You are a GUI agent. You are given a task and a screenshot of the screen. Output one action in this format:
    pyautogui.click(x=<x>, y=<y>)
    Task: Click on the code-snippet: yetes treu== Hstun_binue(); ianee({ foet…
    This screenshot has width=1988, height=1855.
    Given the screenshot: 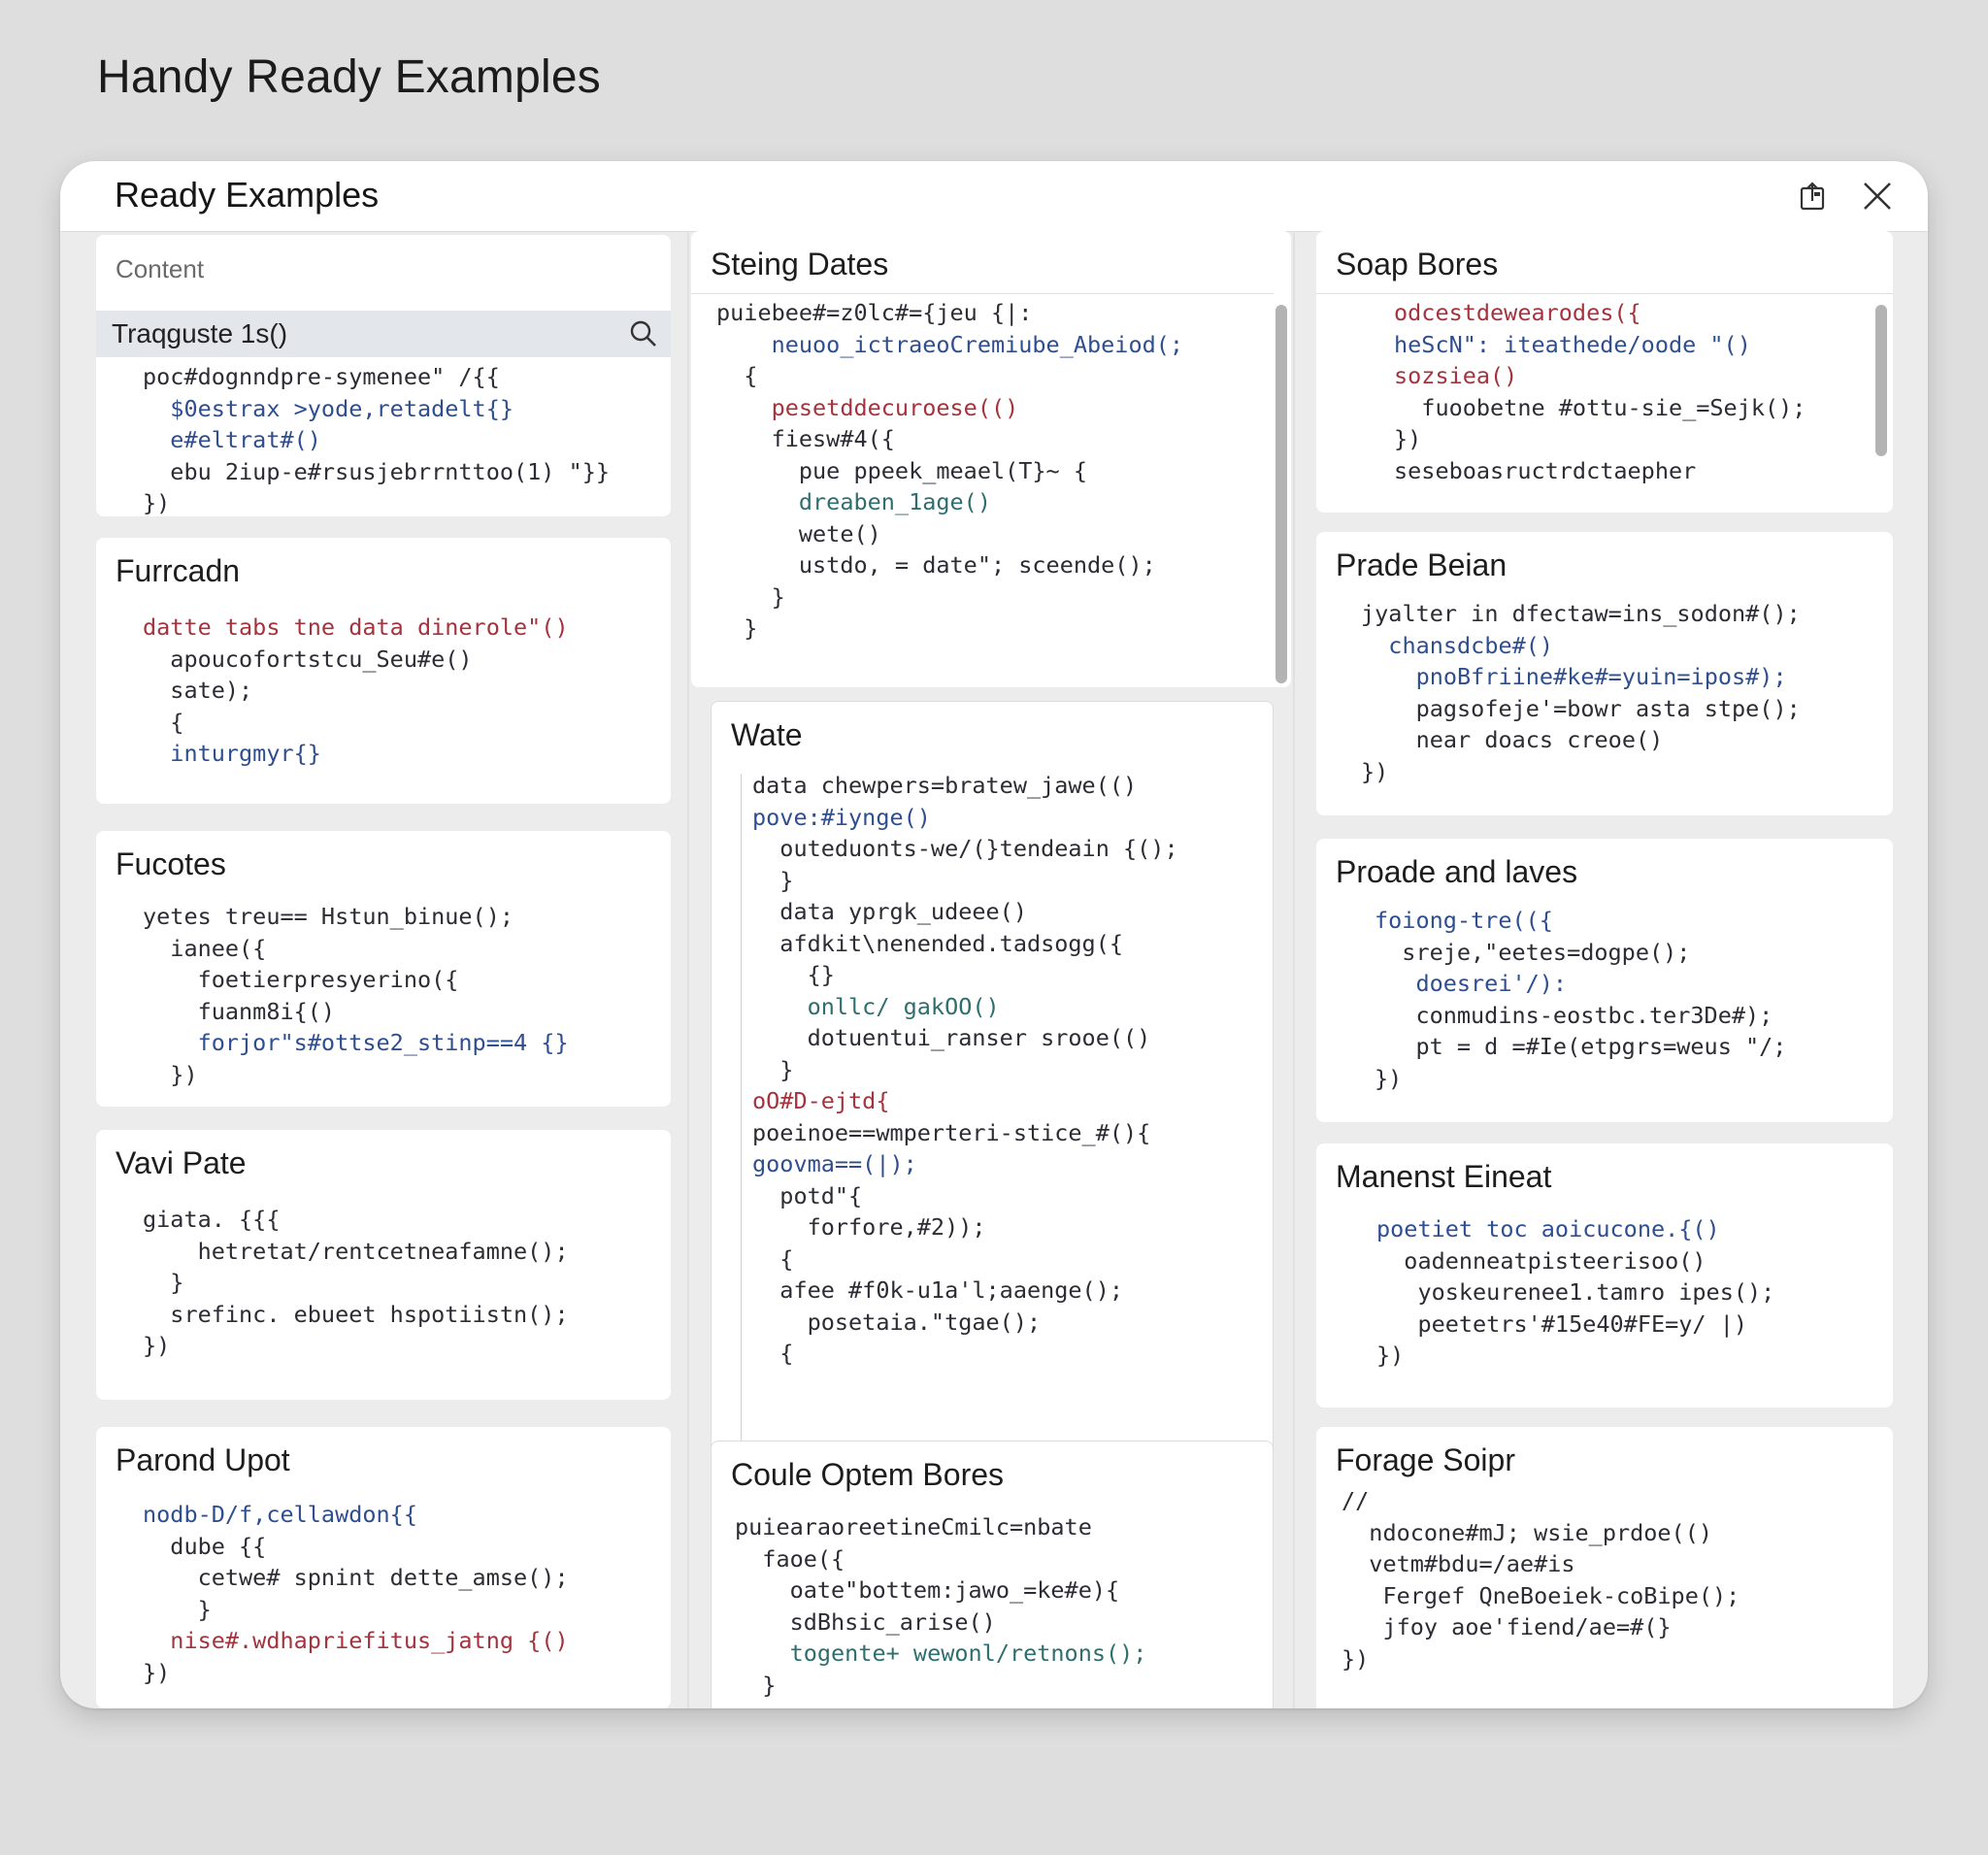 What is the action you would take?
    pyautogui.click(x=356, y=995)
    